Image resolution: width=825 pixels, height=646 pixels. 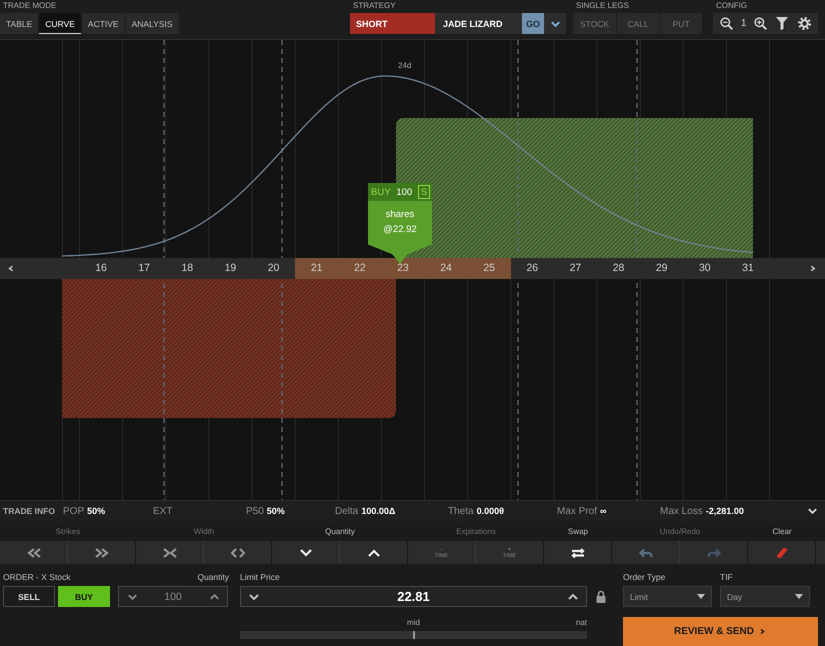 I want to click on filter-icon, so click(x=782, y=23).